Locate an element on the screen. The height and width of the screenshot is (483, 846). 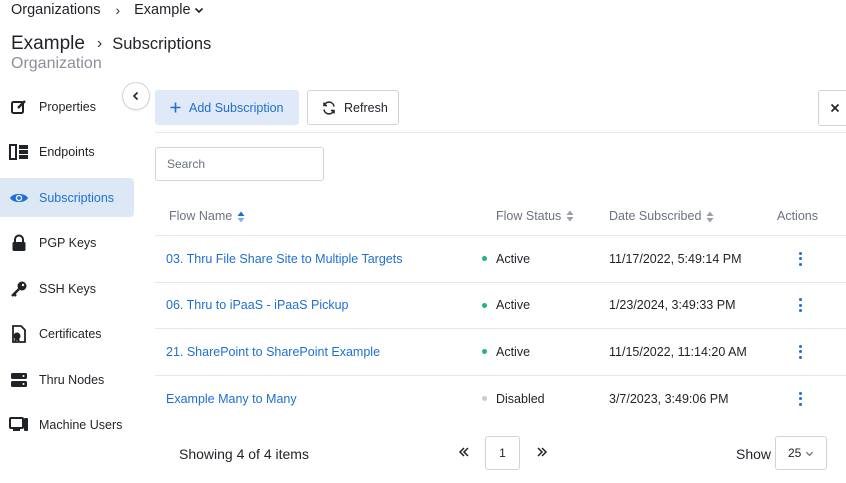
date-subscribed: 11/17/2022, 5:49:14 PM is located at coordinates (675, 258).